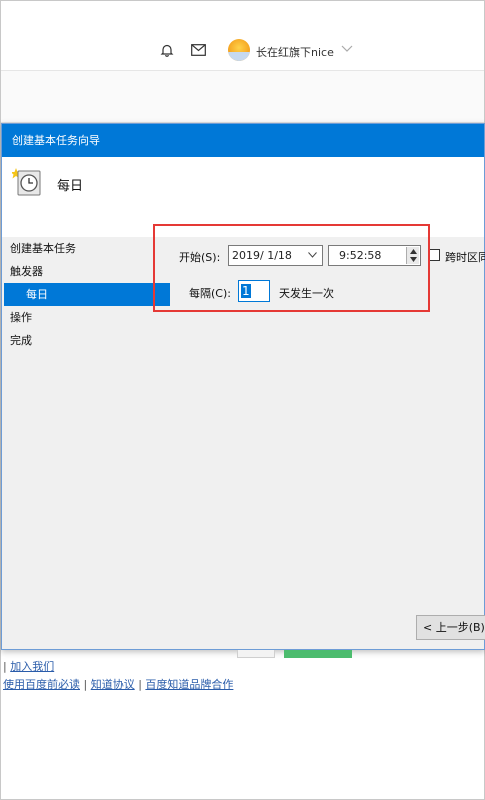  What do you see at coordinates (118, 667) in the screenshot?
I see `footer-line-1: | 加入我们` at bounding box center [118, 667].